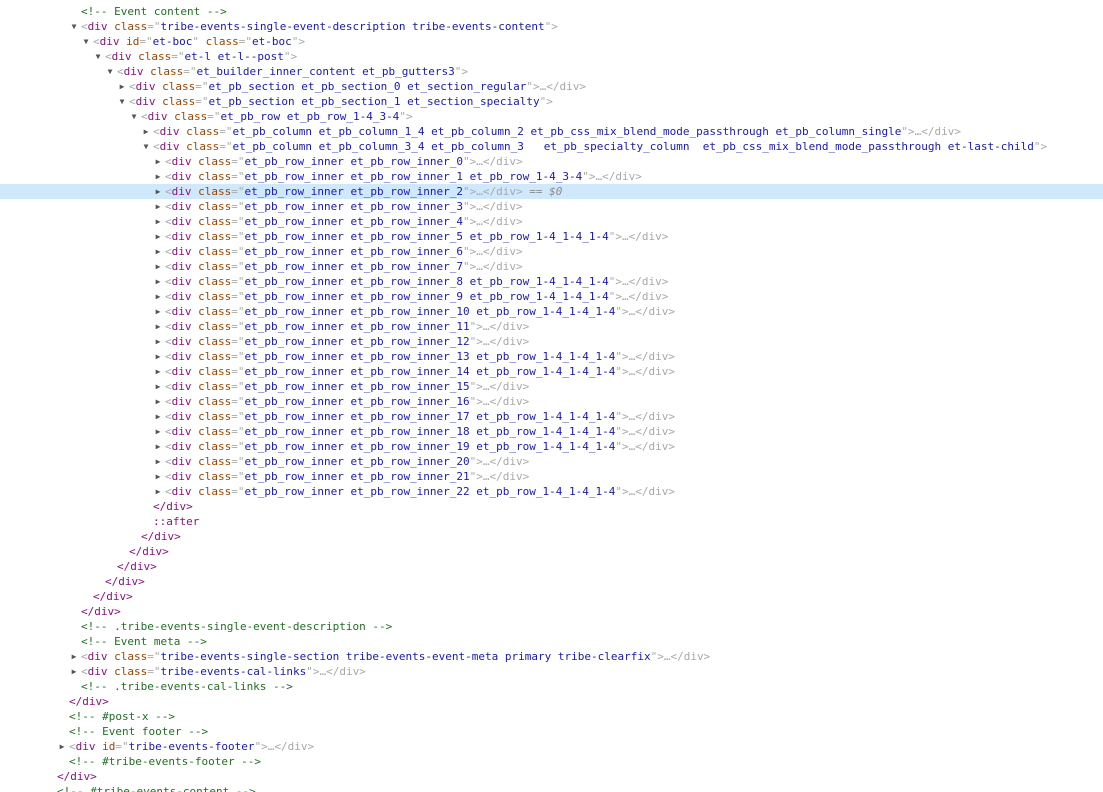  Describe the element at coordinates (551, 521) in the screenshot. I see `dom-node-row: ::after` at that location.